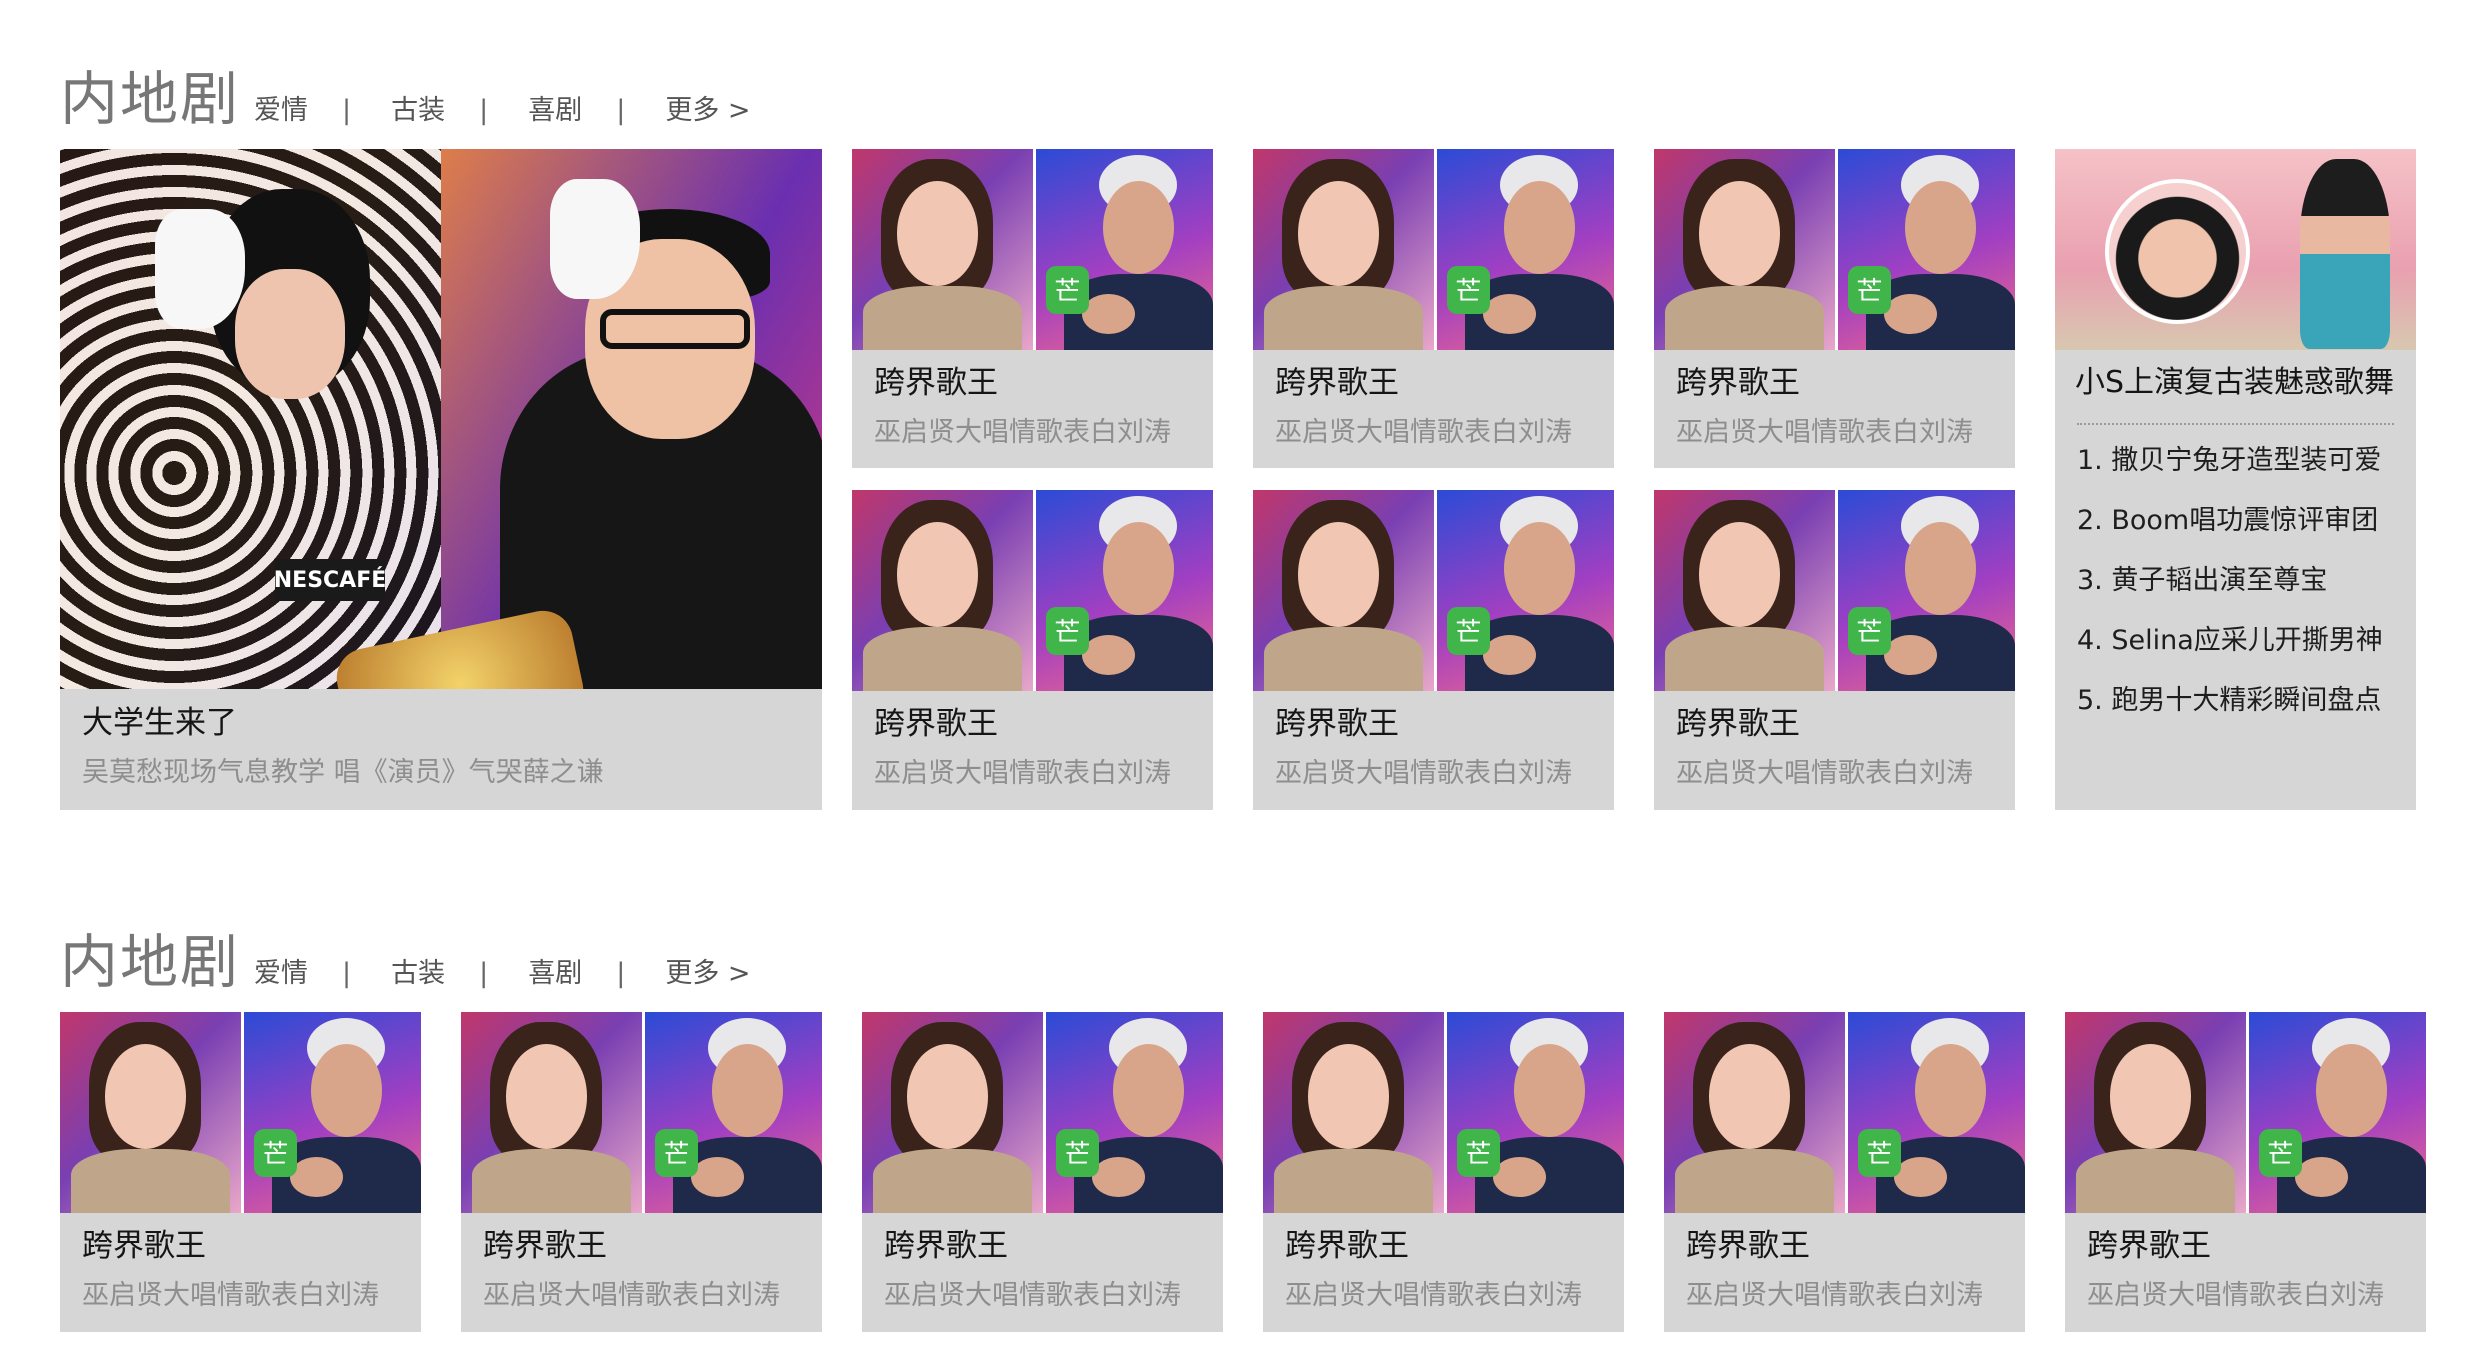 This screenshot has width=2470, height=1366. What do you see at coordinates (330, 580) in the screenshot?
I see `sponsor-logo: NESCAFÉ` at bounding box center [330, 580].